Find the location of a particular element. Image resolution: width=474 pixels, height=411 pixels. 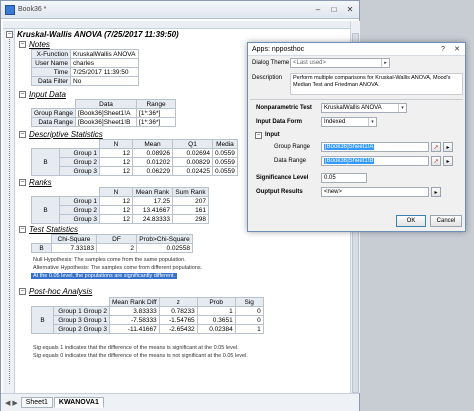

workbook-icon is located at coordinates (10, 9).